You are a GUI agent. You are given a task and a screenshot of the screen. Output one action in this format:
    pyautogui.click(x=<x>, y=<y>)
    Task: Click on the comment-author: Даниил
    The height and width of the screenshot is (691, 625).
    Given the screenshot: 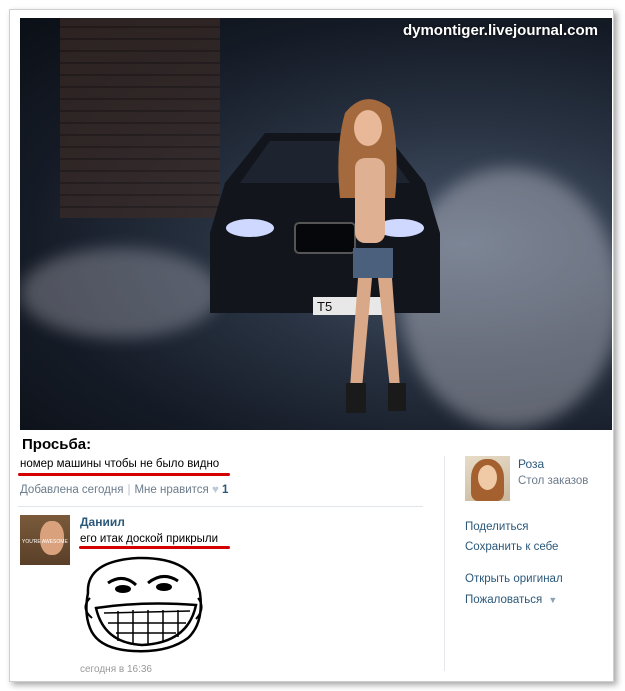 What is the action you would take?
    pyautogui.click(x=102, y=522)
    